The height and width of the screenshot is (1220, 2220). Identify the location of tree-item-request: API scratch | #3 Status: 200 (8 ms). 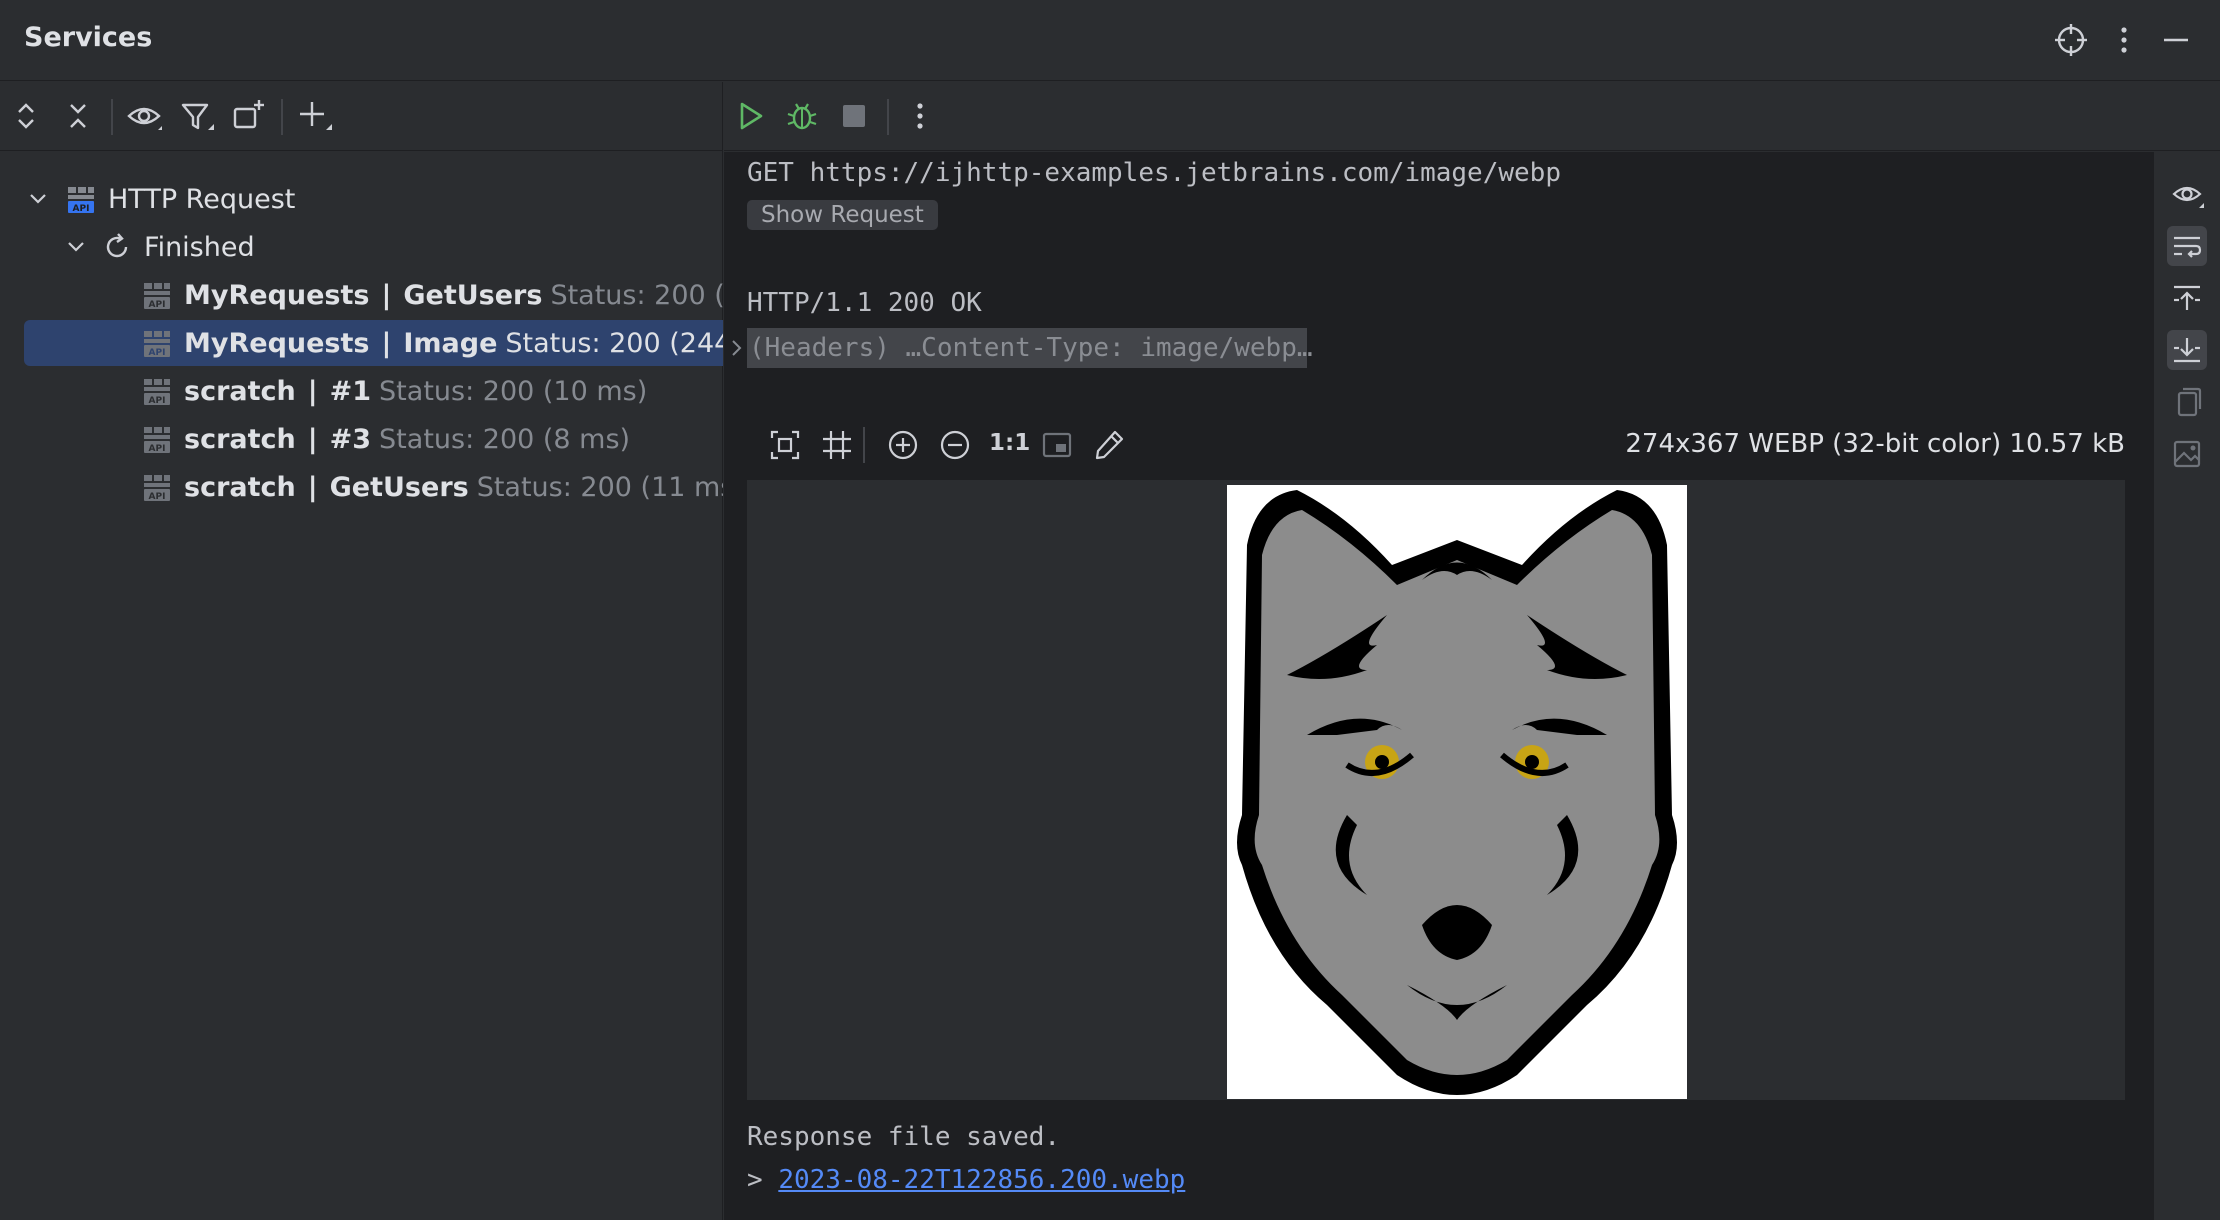
(432, 439).